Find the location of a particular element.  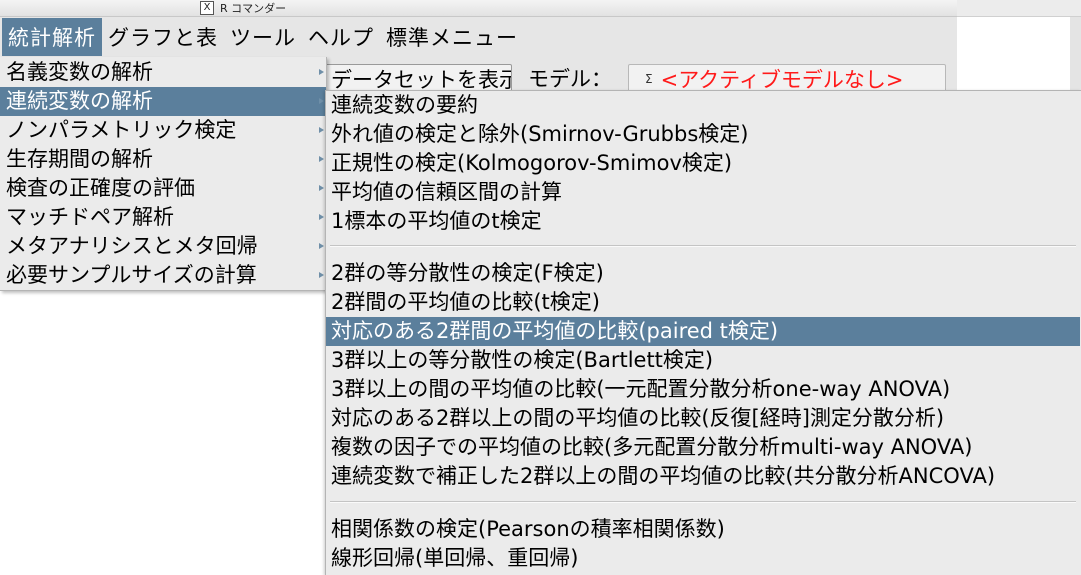

menu-item-label: 必要サンプルサイズの計算 is located at coordinates (131, 275).